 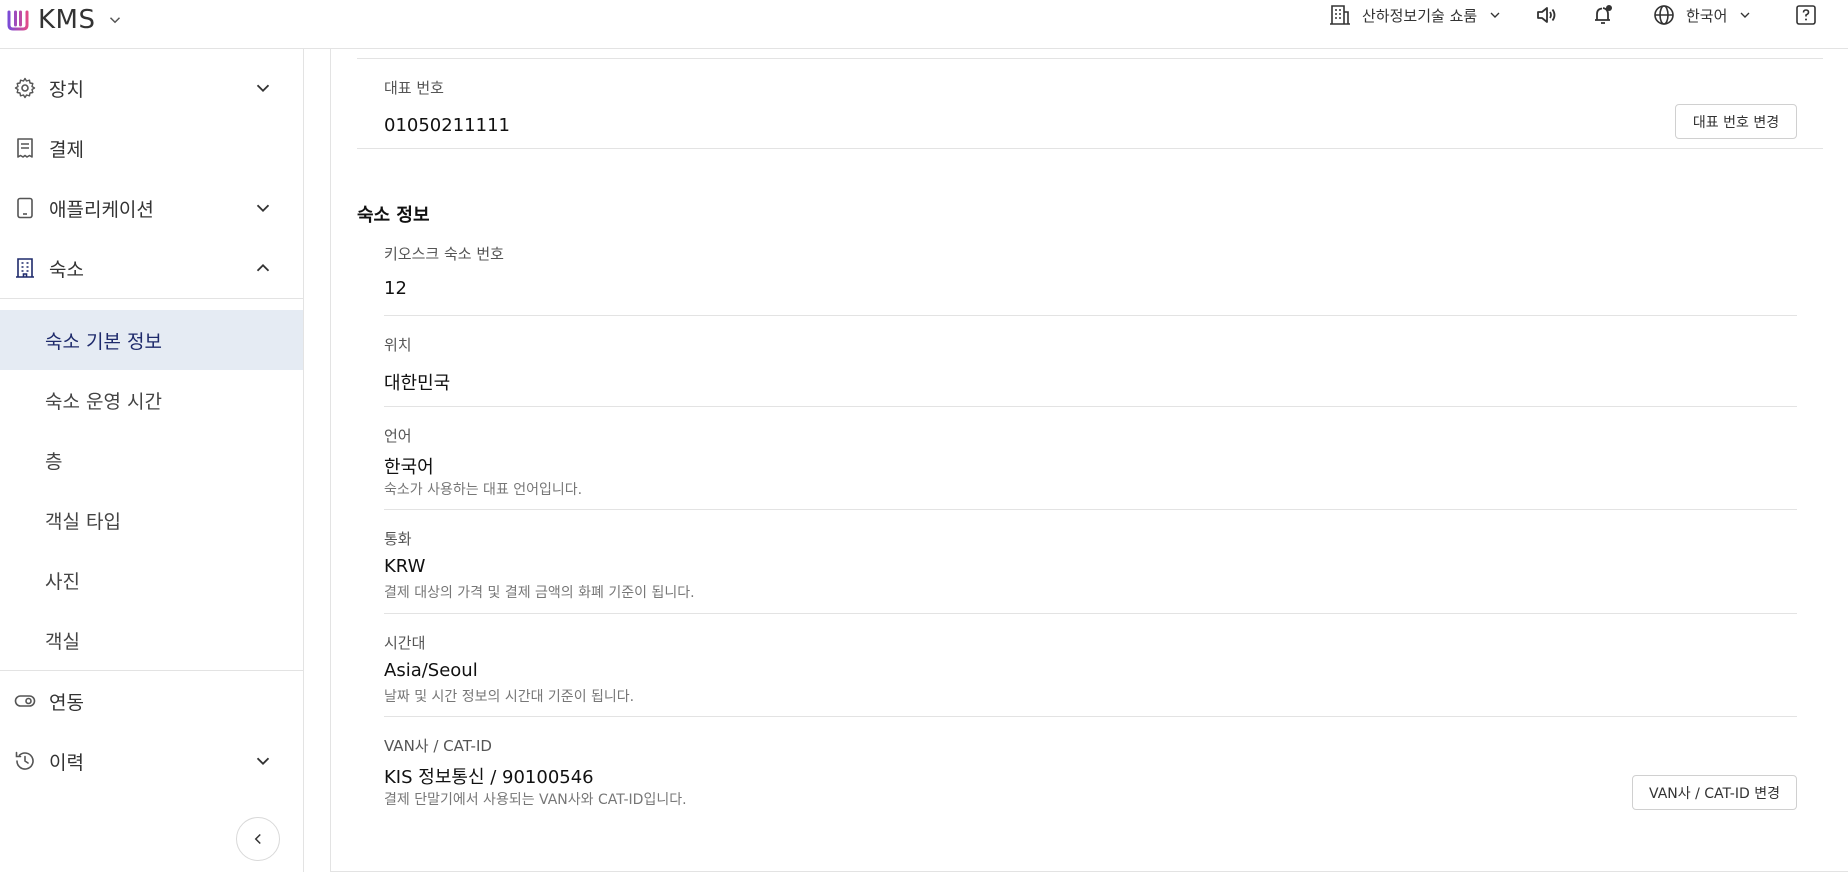 What do you see at coordinates (431, 670) in the screenshot?
I see `timezone-value: Asia/Seoul` at bounding box center [431, 670].